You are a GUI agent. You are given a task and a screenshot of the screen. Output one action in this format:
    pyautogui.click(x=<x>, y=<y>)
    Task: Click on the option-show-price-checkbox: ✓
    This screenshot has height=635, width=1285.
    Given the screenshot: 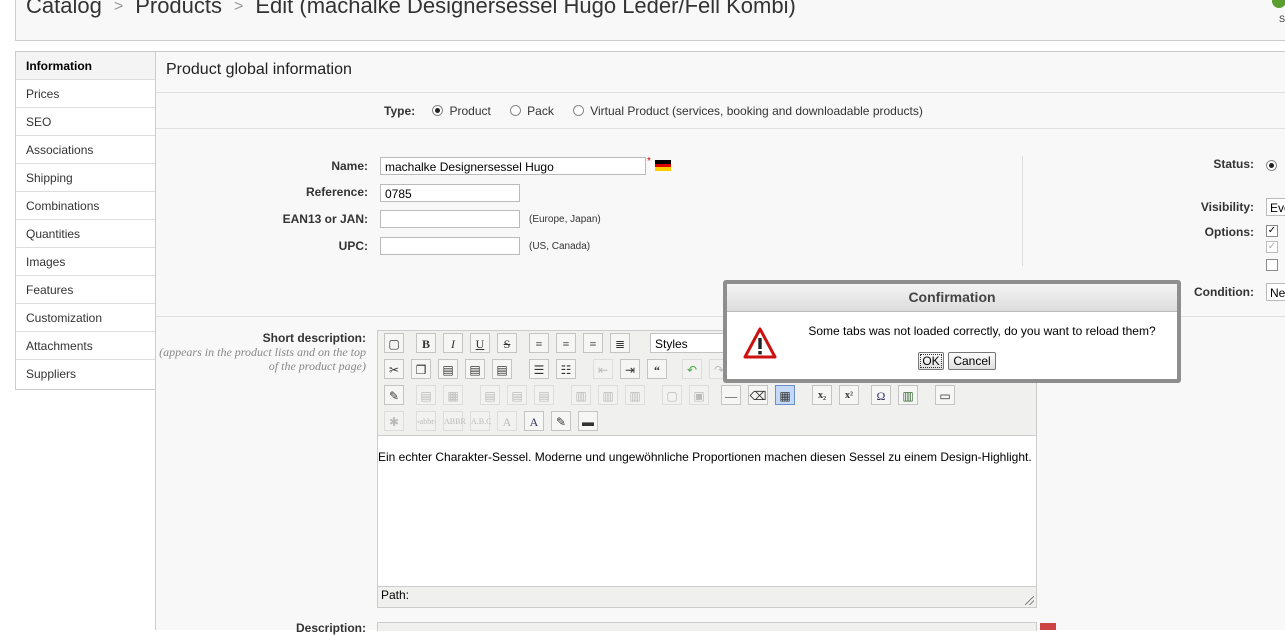 What is the action you would take?
    pyautogui.click(x=1272, y=247)
    